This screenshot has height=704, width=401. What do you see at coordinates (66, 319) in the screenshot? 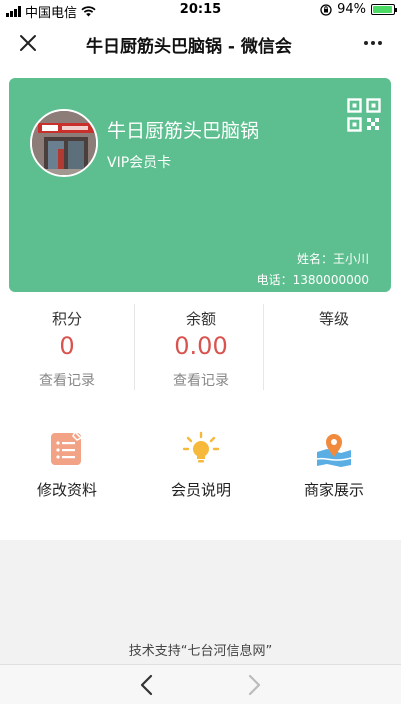
I see `stat-label: 积分` at bounding box center [66, 319].